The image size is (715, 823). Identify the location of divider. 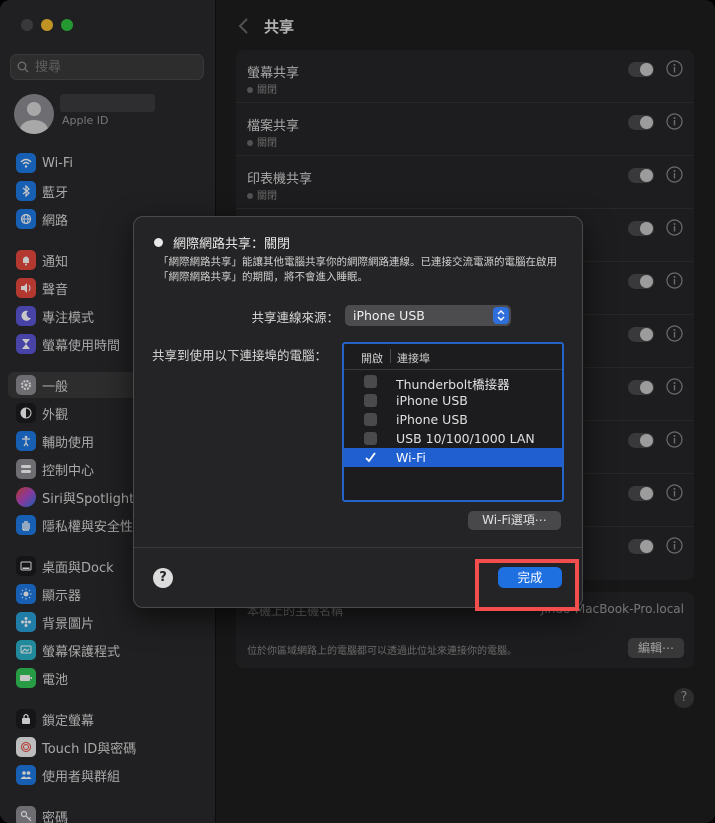
(358, 547).